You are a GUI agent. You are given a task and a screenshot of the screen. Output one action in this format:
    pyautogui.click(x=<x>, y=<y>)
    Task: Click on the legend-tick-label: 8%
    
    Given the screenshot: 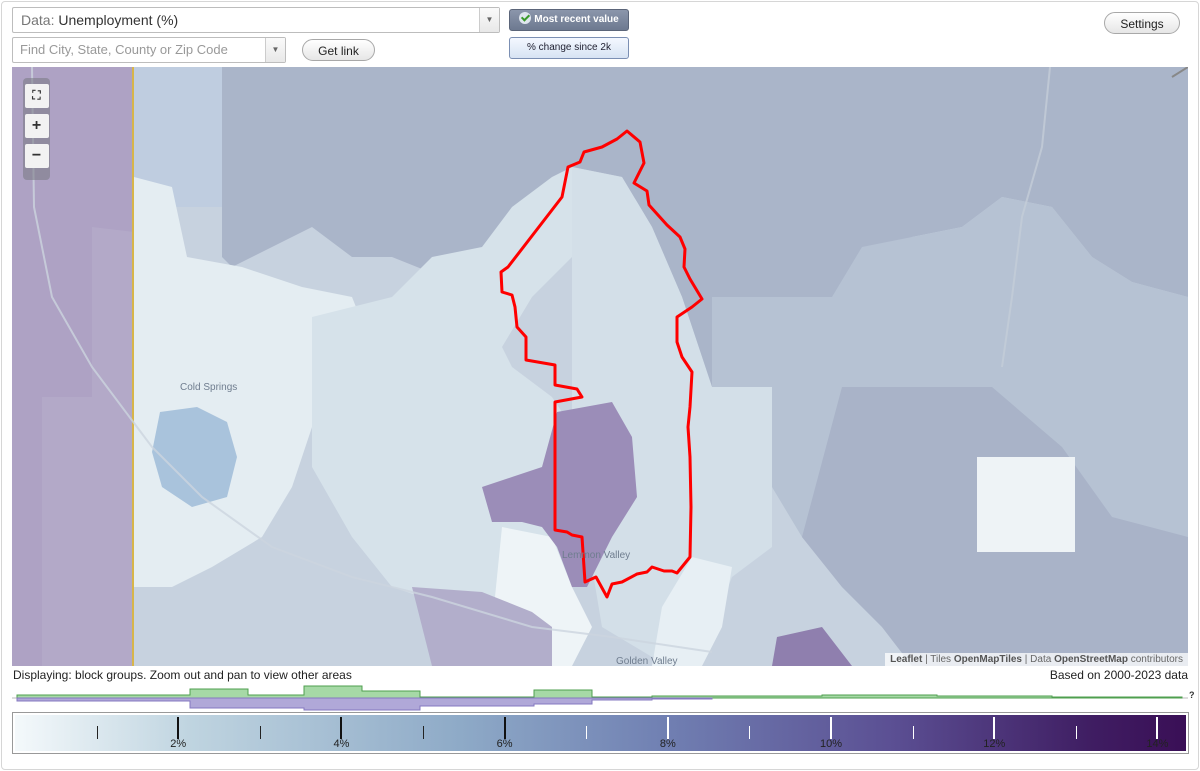 What is the action you would take?
    pyautogui.click(x=667, y=744)
    